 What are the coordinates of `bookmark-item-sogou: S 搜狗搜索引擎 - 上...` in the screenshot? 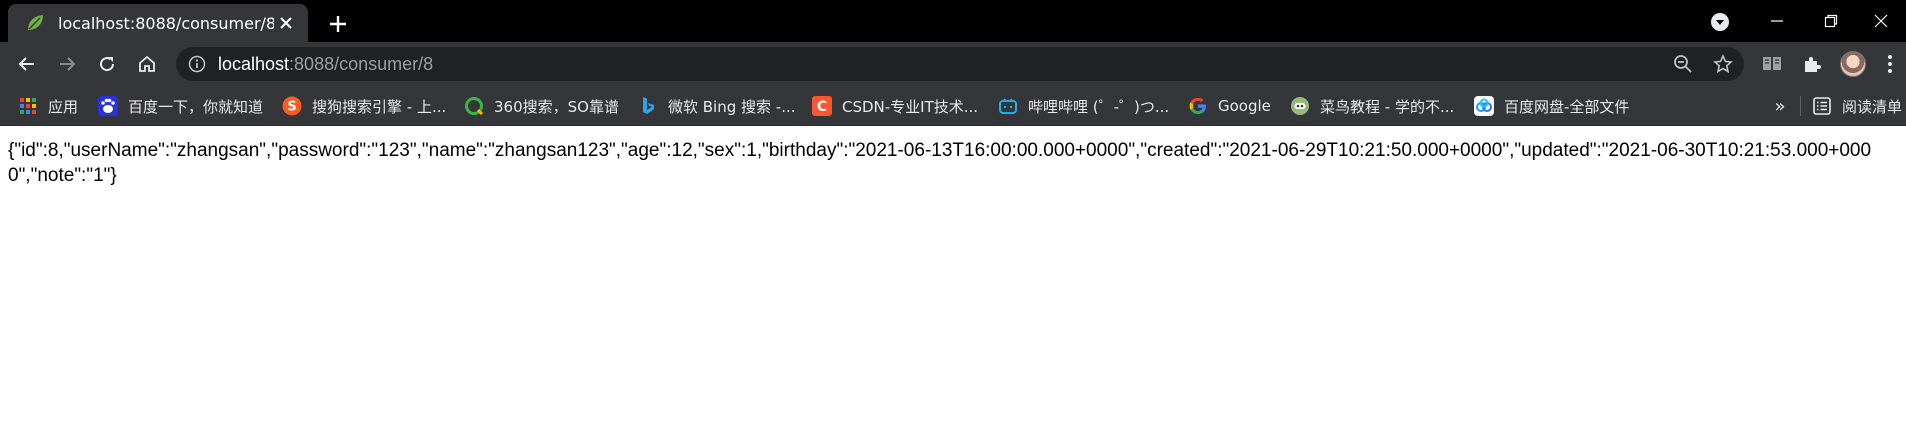 It's located at (364, 106).